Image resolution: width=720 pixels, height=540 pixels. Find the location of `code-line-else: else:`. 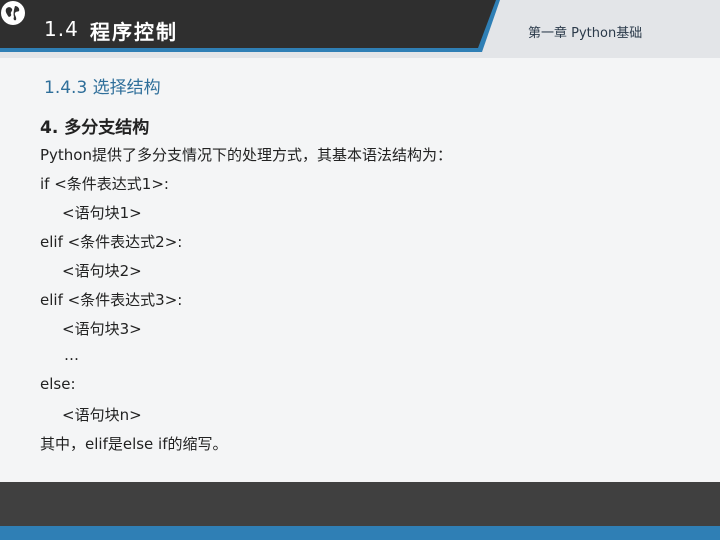

code-line-else: else: is located at coordinates (58, 384).